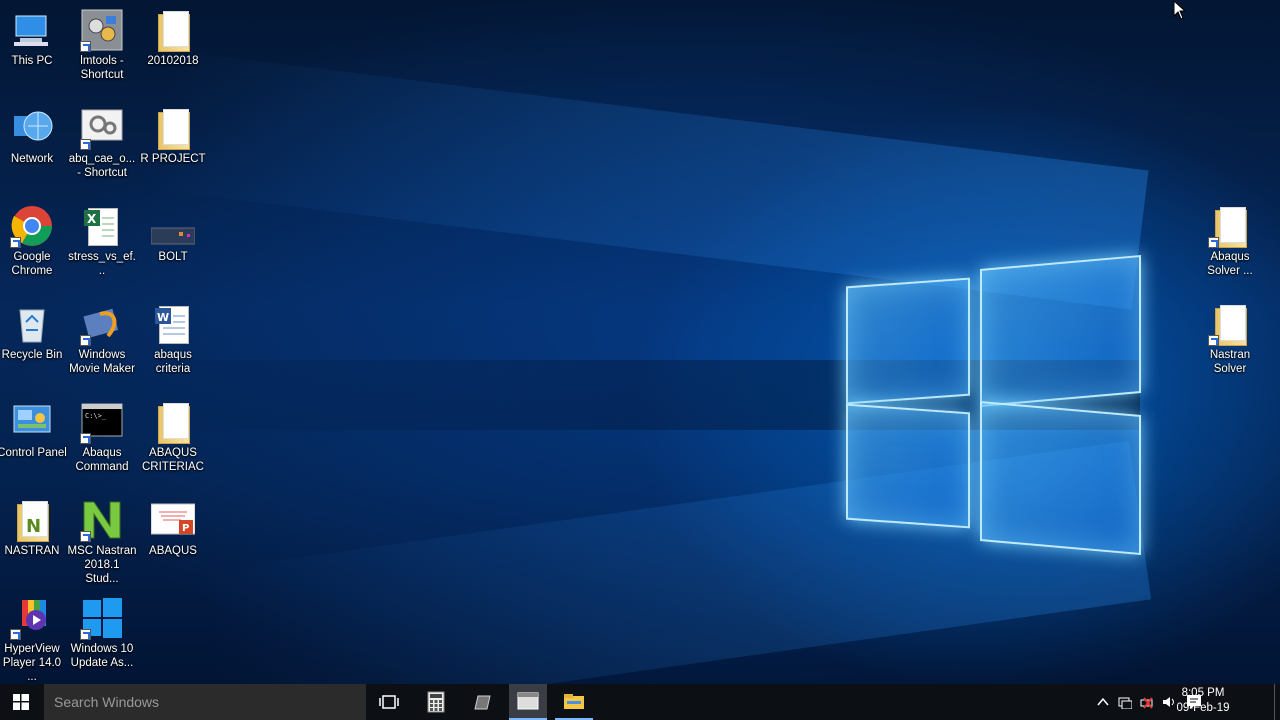  What do you see at coordinates (32, 618) in the screenshot?
I see `hyperview-icon` at bounding box center [32, 618].